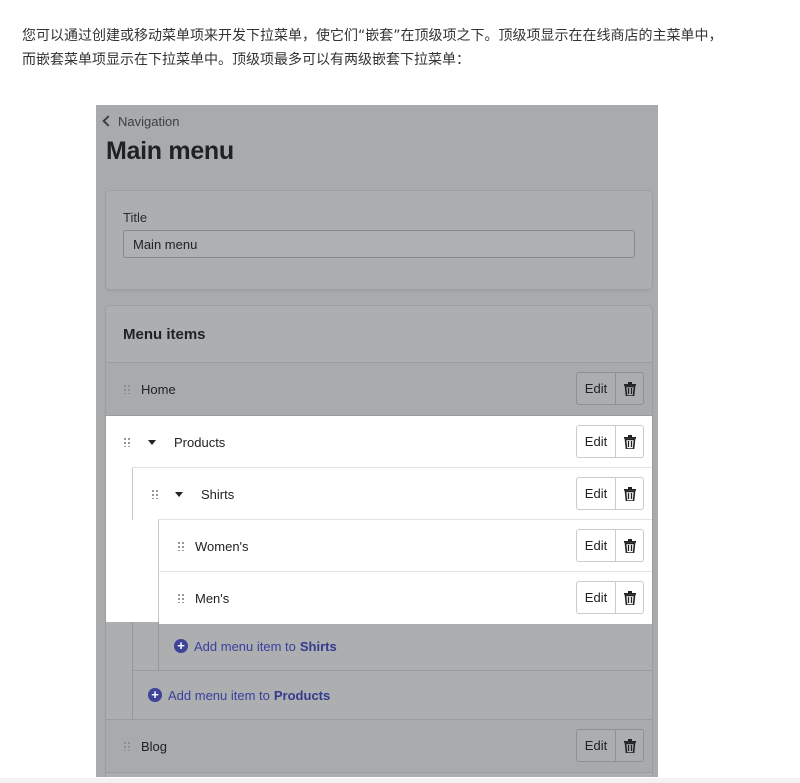 The image size is (800, 783). Describe the element at coordinates (149, 121) in the screenshot. I see `back-link-label: Navigation` at that location.